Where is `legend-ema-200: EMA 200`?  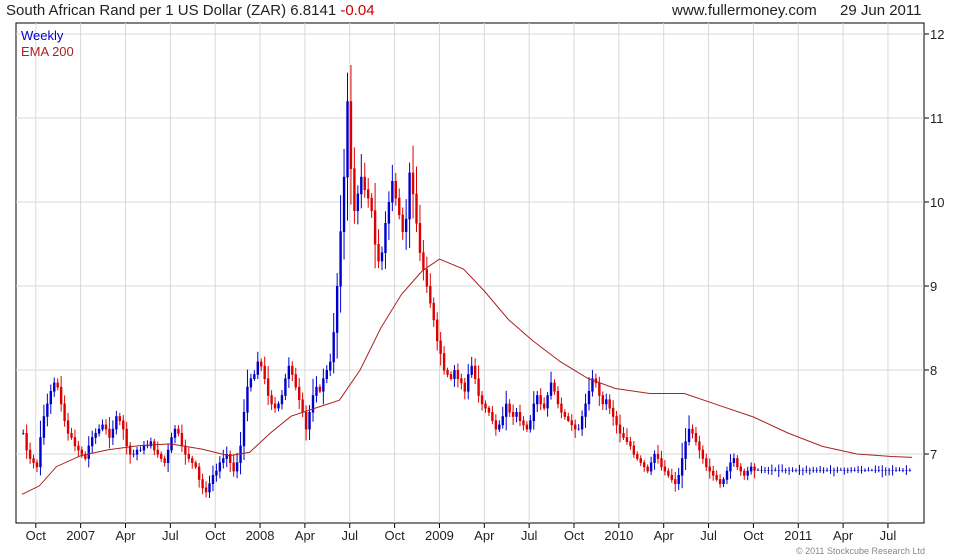
legend-ema-200: EMA 200 is located at coordinates (47, 51).